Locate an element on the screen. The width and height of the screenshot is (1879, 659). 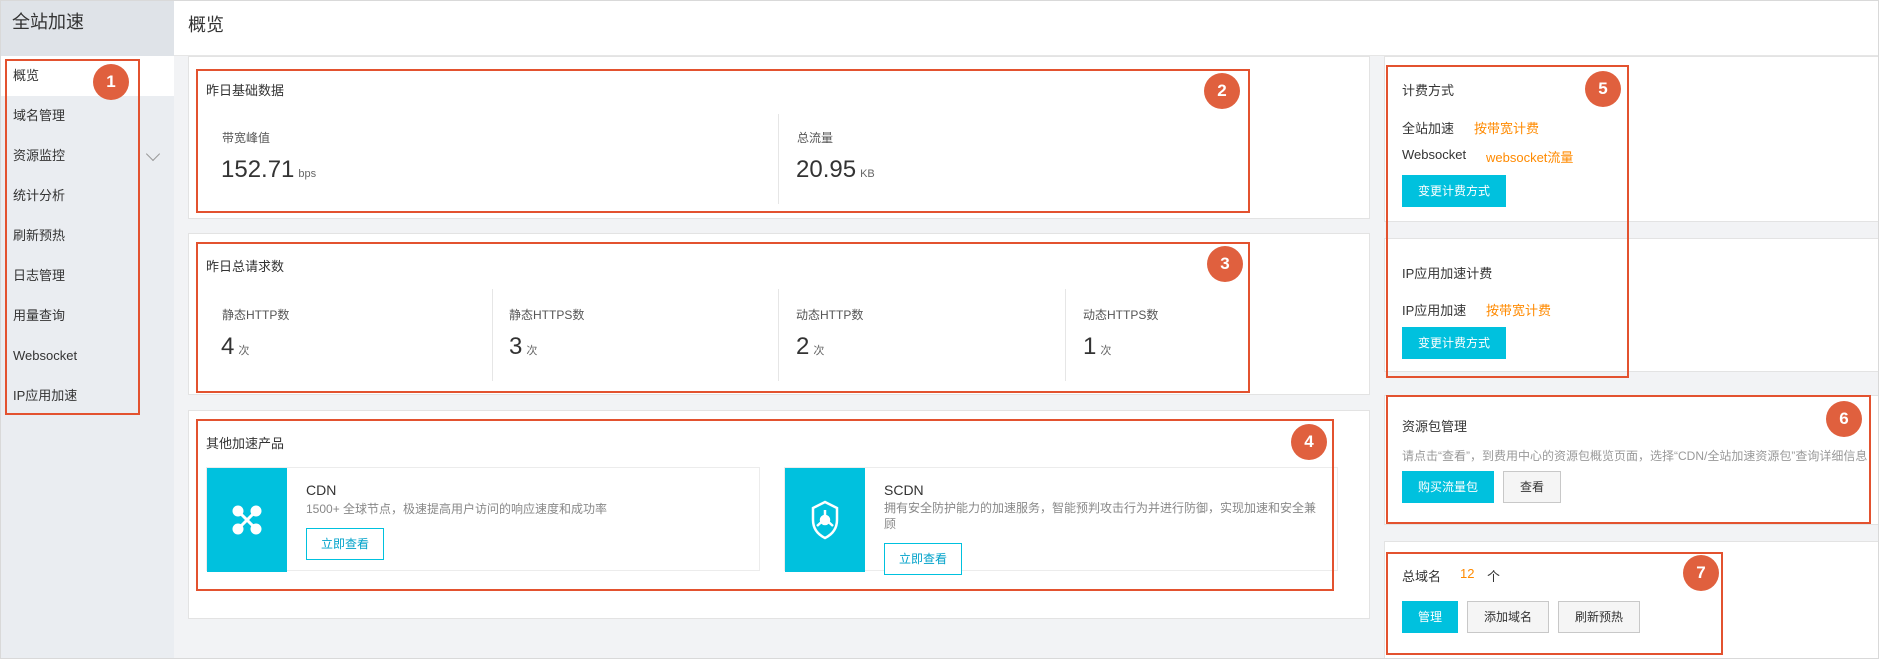
dynamic-http-label: 动态HTTP数 is located at coordinates (830, 315).